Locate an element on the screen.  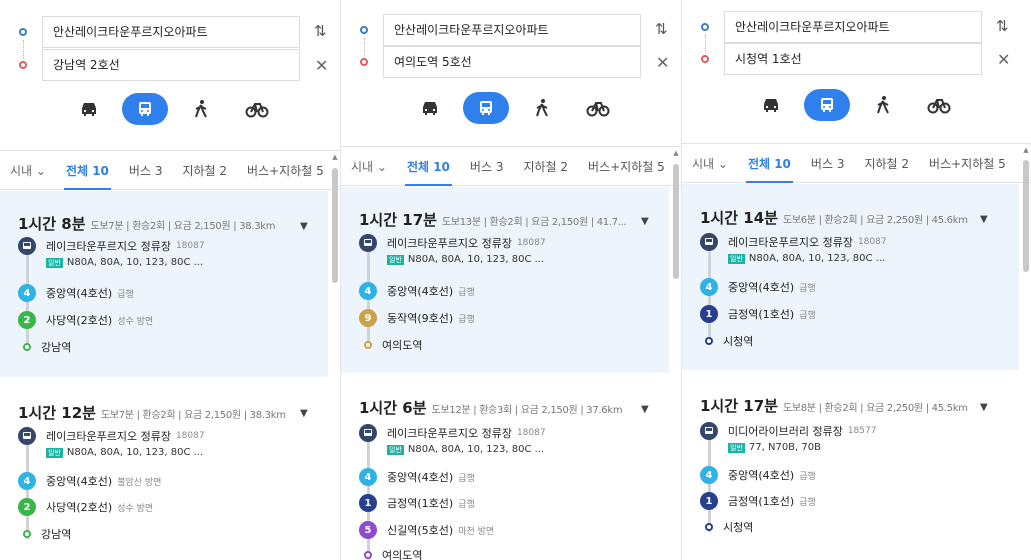
bus-icon is located at coordinates (486, 108).